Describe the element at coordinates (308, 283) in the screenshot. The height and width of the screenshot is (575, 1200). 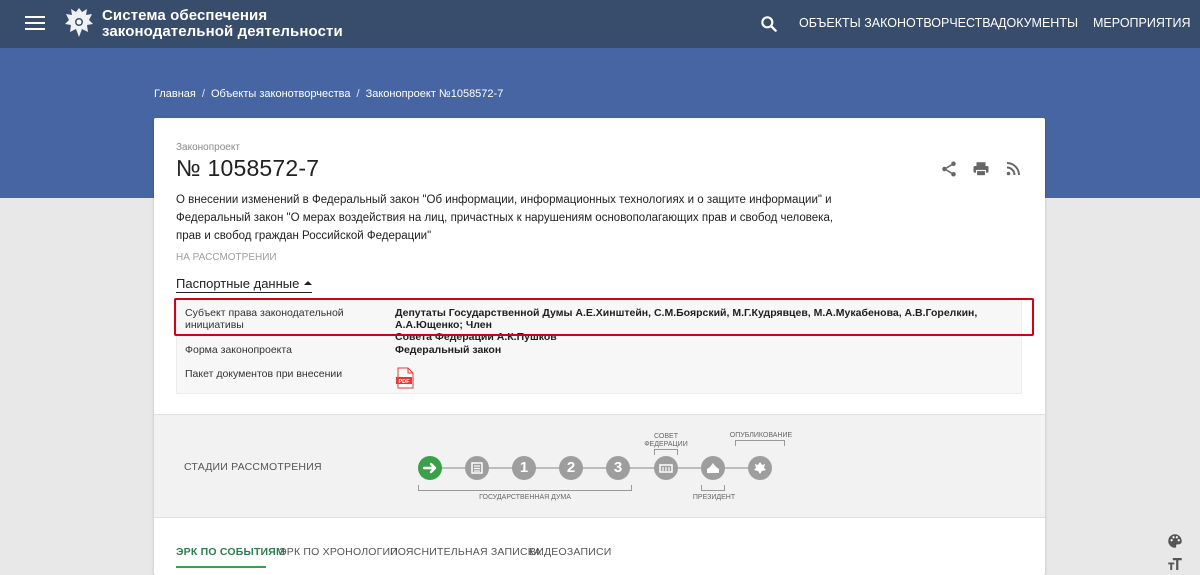
I see `caret-up-icon` at that location.